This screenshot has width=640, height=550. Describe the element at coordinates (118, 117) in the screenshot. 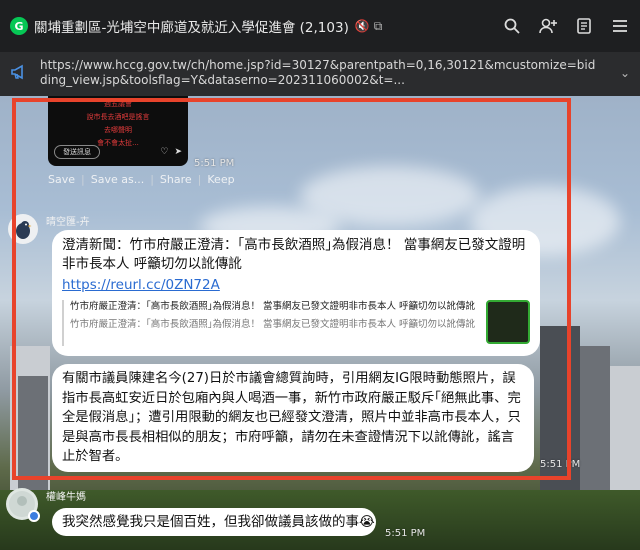

I see `story-overlay-line-2: 說市長去酒吧是謠言` at that location.